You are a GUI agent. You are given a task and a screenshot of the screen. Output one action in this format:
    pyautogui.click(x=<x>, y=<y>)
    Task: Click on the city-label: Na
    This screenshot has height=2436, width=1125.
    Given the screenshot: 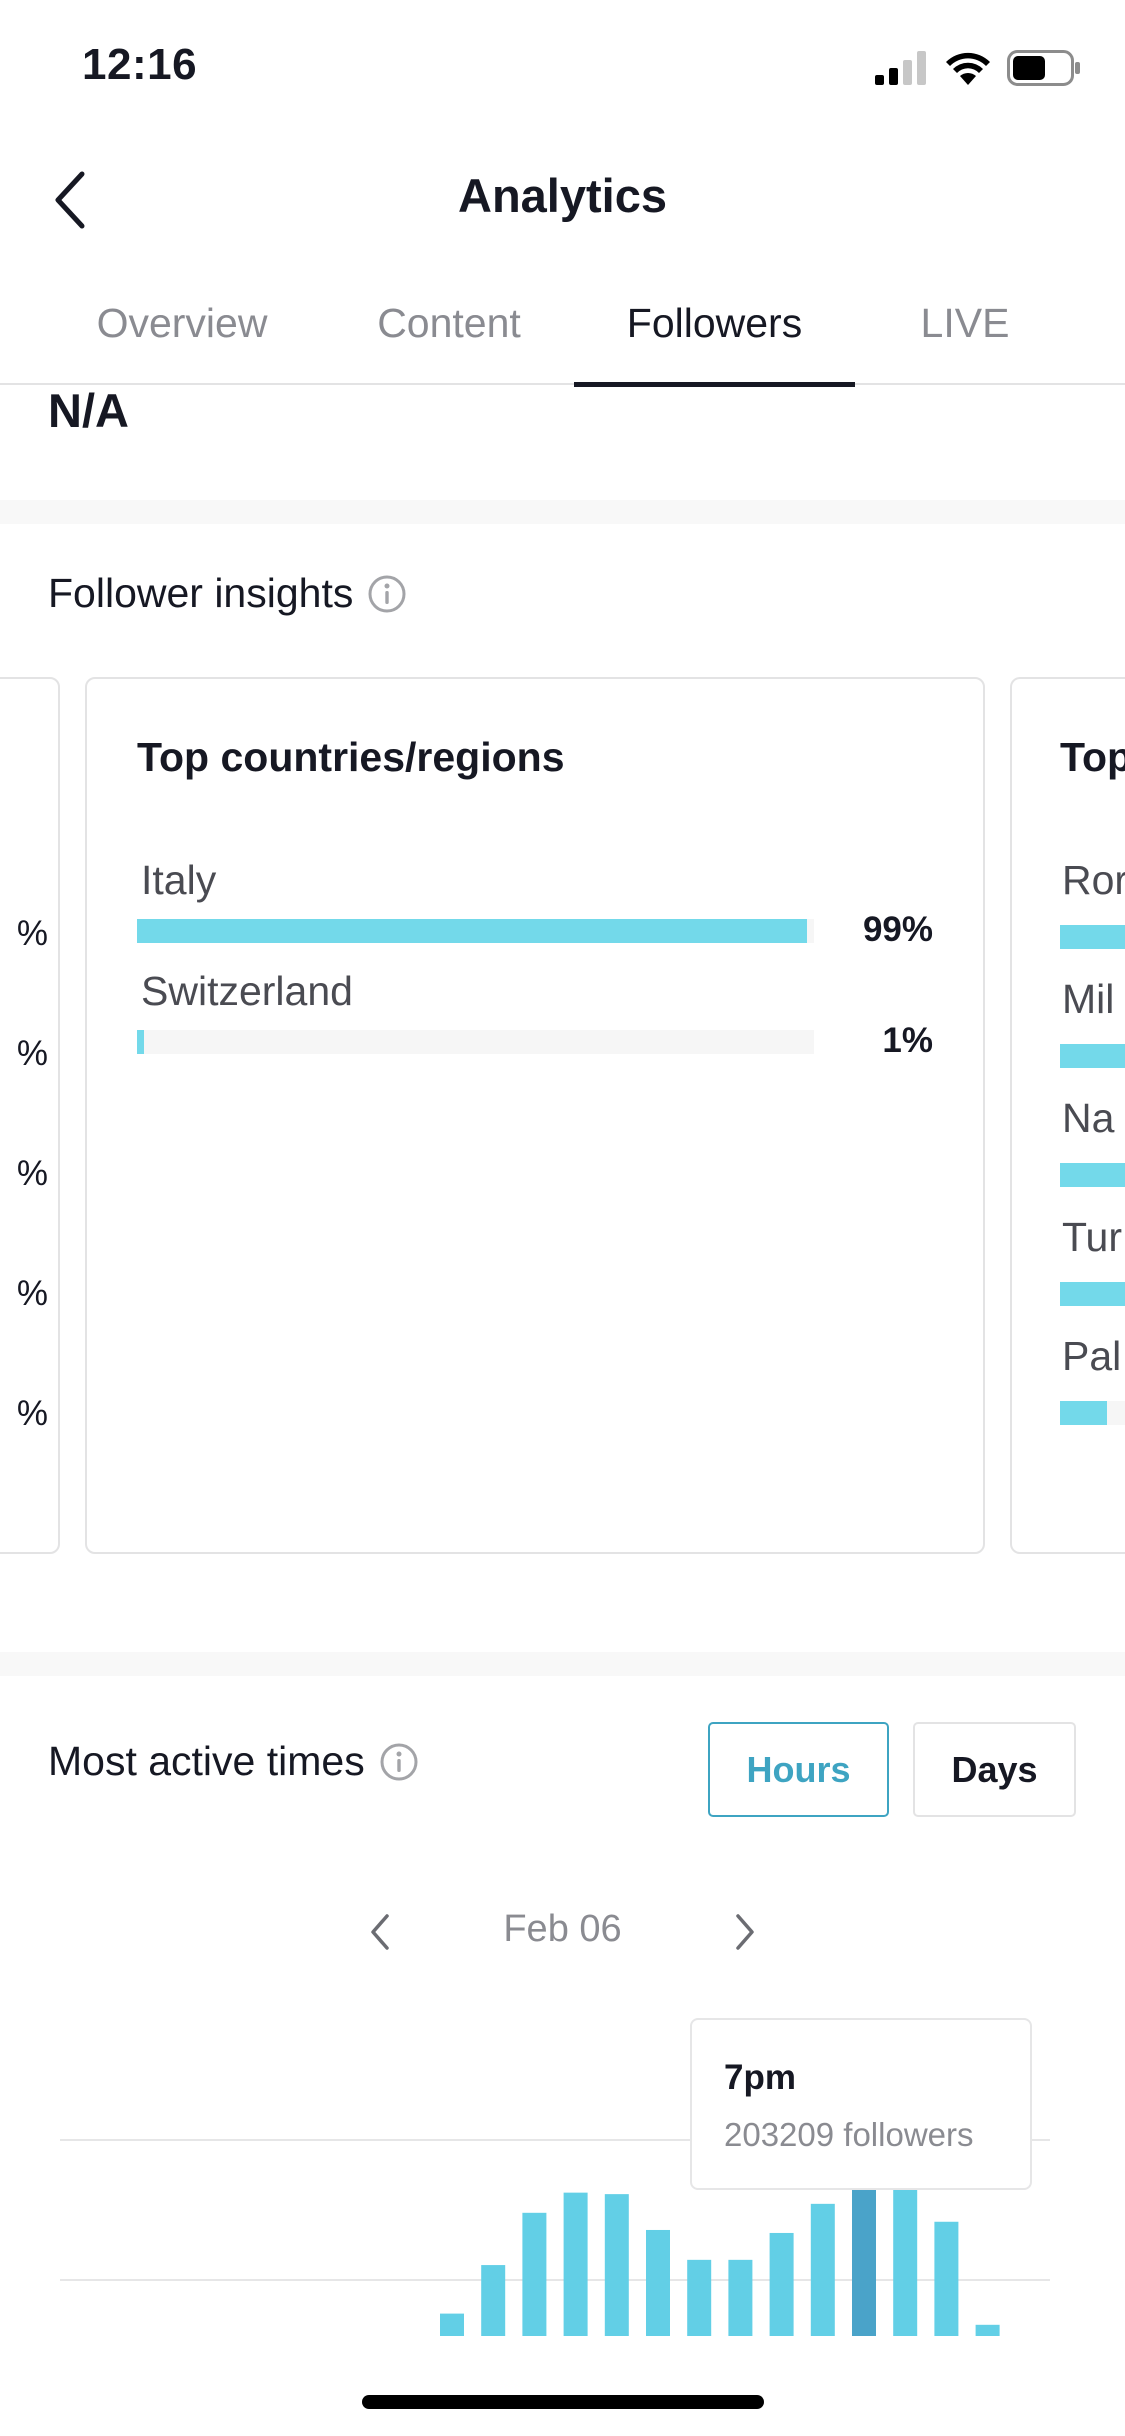 What is the action you would take?
    pyautogui.click(x=1088, y=1118)
    